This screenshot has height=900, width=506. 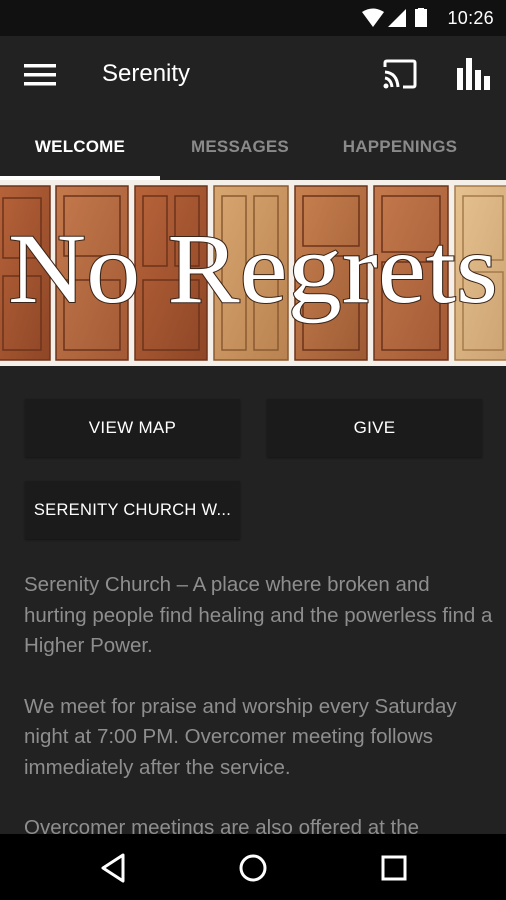 I want to click on wifi-icon, so click(x=373, y=17).